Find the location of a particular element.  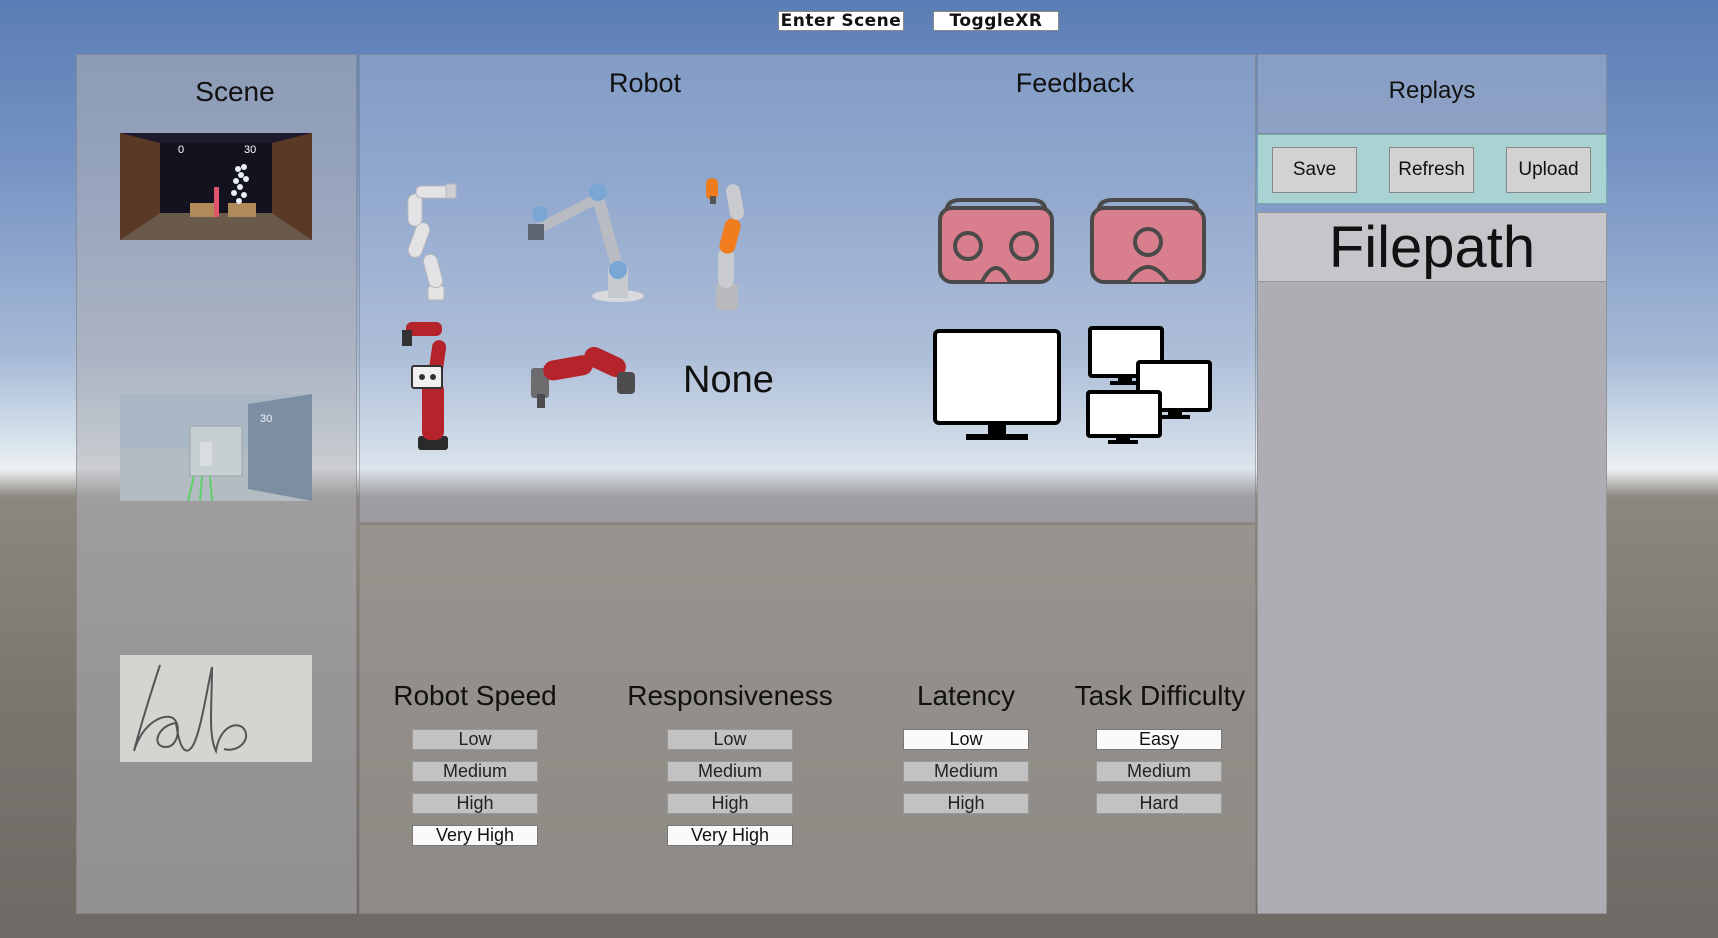

scene-room-score: 30 is located at coordinates (266, 419).